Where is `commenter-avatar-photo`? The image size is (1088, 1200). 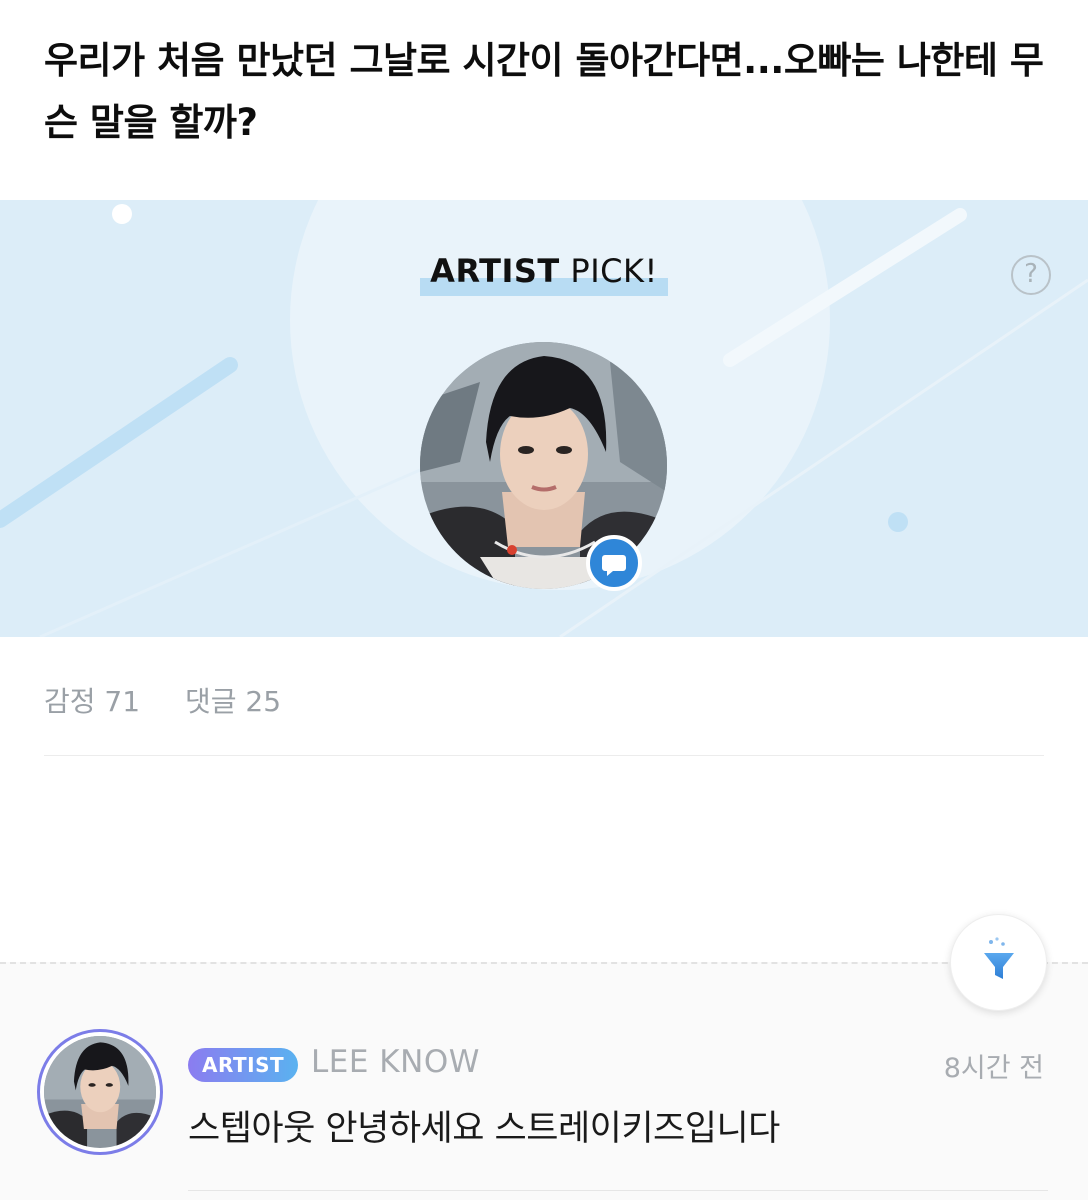
commenter-avatar-photo is located at coordinates (100, 1092).